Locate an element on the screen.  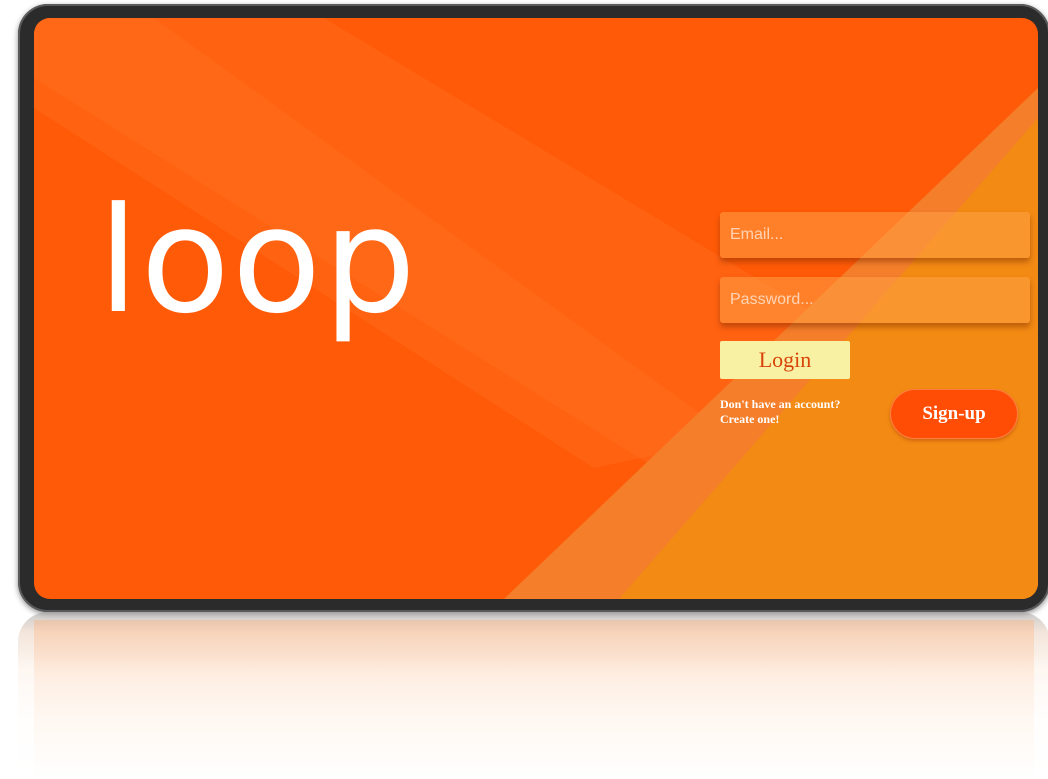
login-button: Login is located at coordinates (785, 360).